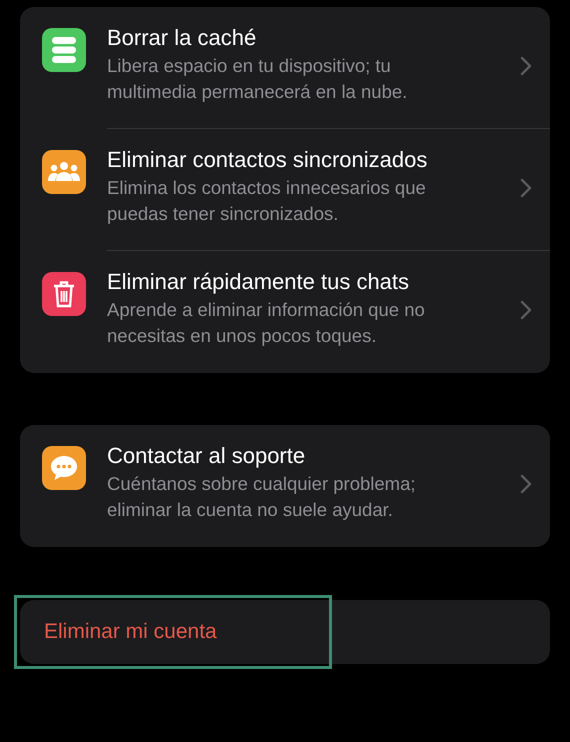 The image size is (570, 742). Describe the element at coordinates (266, 323) in the screenshot. I see `item-description: Aprende a eliminar información que no necesitas en unos pocos toques.` at that location.